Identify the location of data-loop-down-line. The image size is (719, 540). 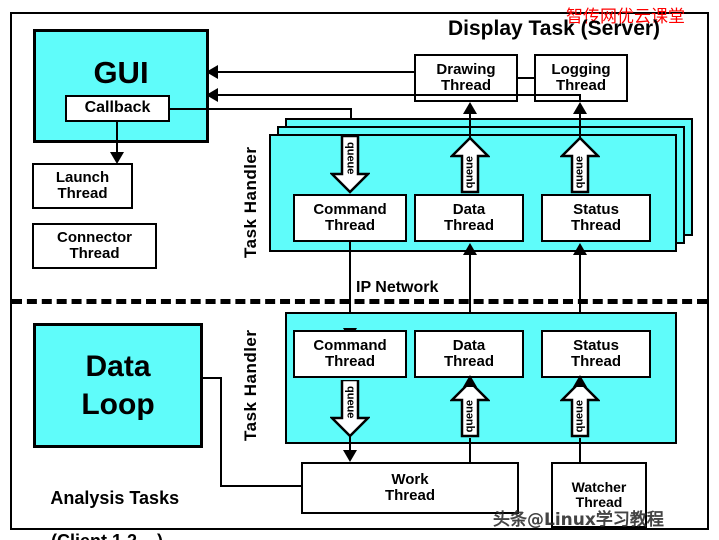
(221, 432).